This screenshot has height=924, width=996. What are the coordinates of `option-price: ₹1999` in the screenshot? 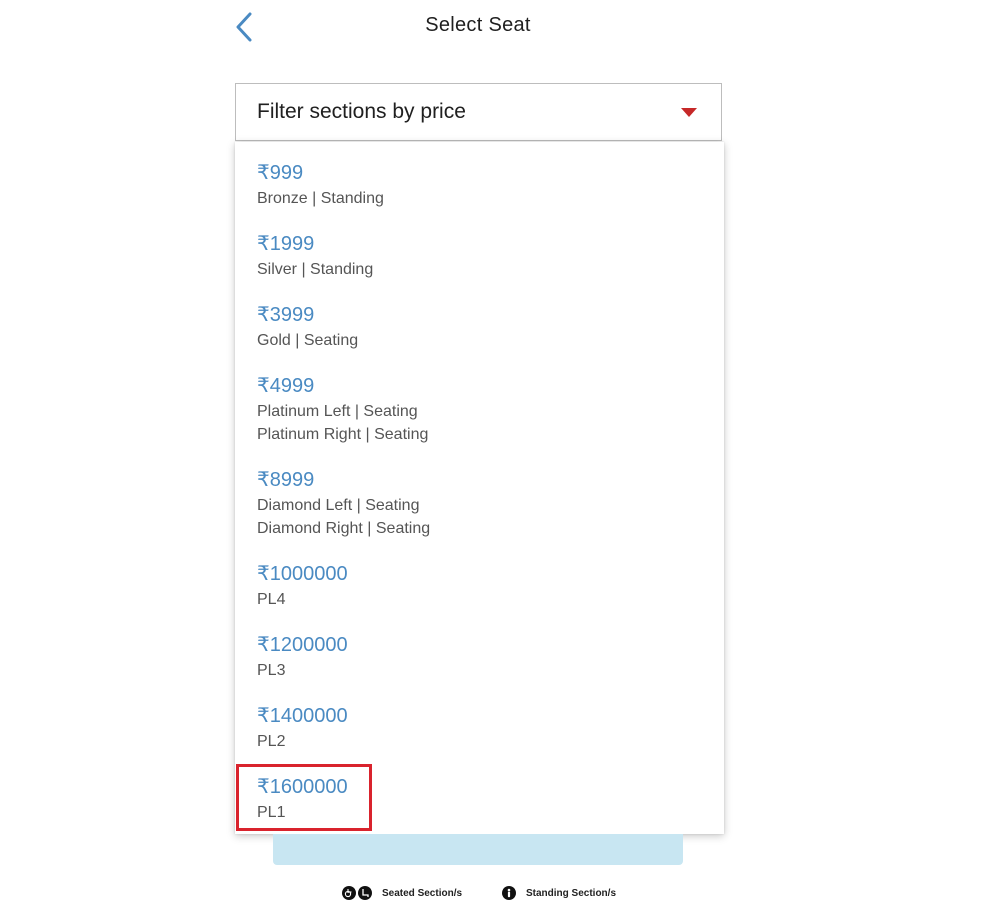 It's located at (286, 244).